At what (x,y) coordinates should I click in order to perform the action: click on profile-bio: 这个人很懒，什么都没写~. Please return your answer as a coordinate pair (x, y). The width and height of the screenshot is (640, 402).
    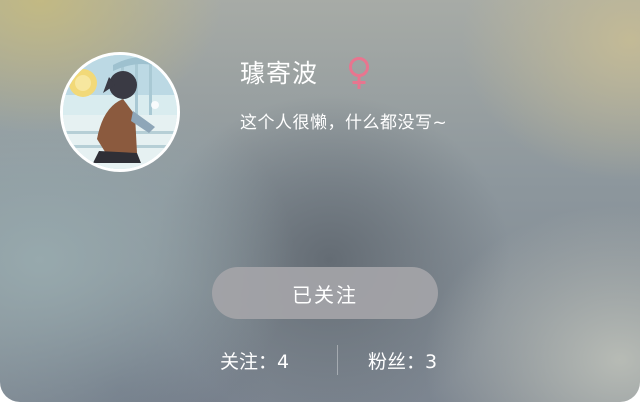
    Looking at the image, I should click on (344, 123).